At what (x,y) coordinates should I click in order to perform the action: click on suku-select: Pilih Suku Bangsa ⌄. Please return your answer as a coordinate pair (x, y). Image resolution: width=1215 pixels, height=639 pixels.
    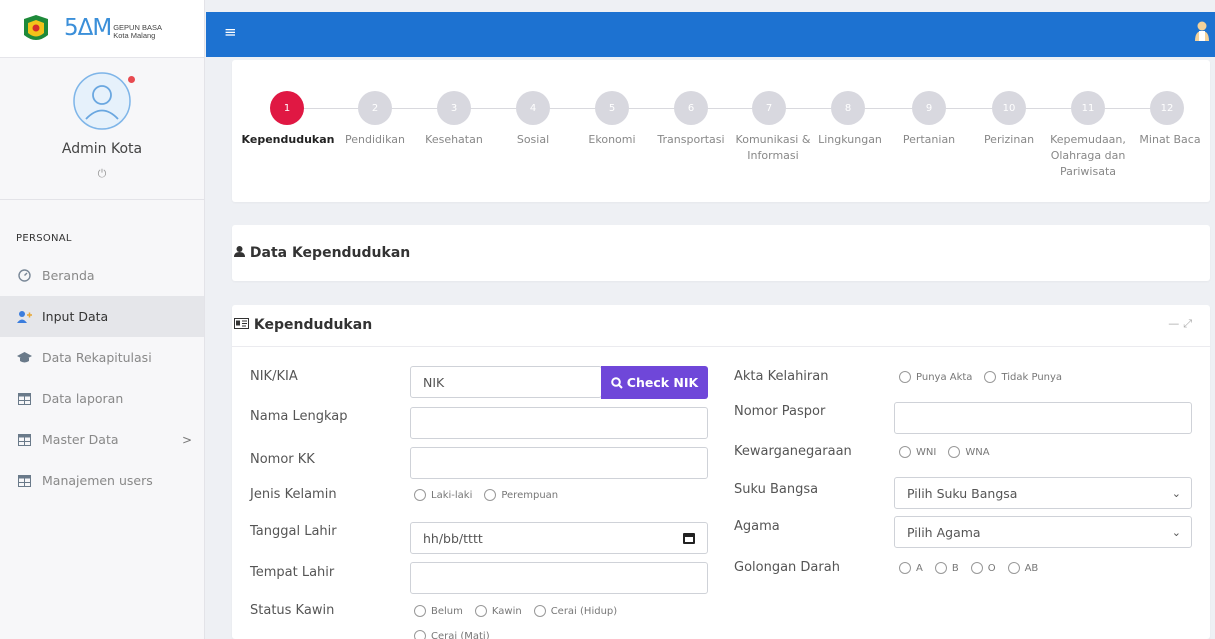
    Looking at the image, I should click on (1043, 493).